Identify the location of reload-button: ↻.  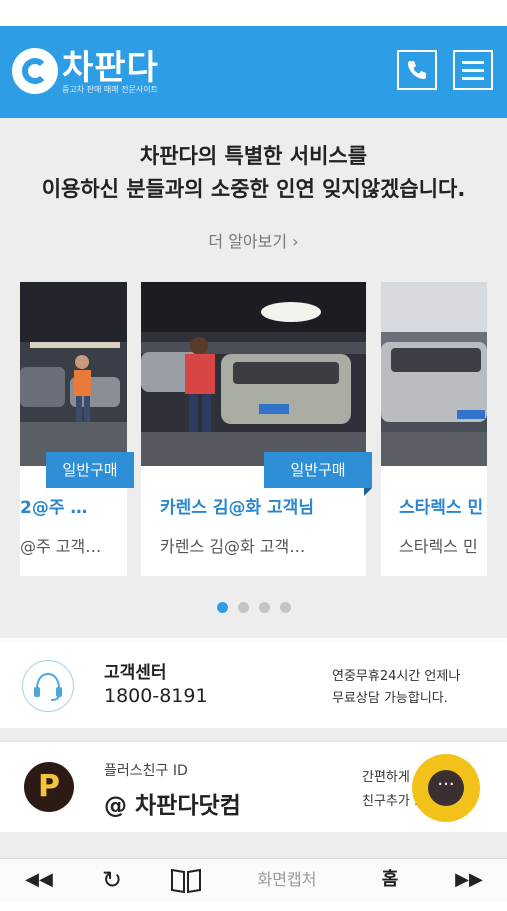
(112, 880).